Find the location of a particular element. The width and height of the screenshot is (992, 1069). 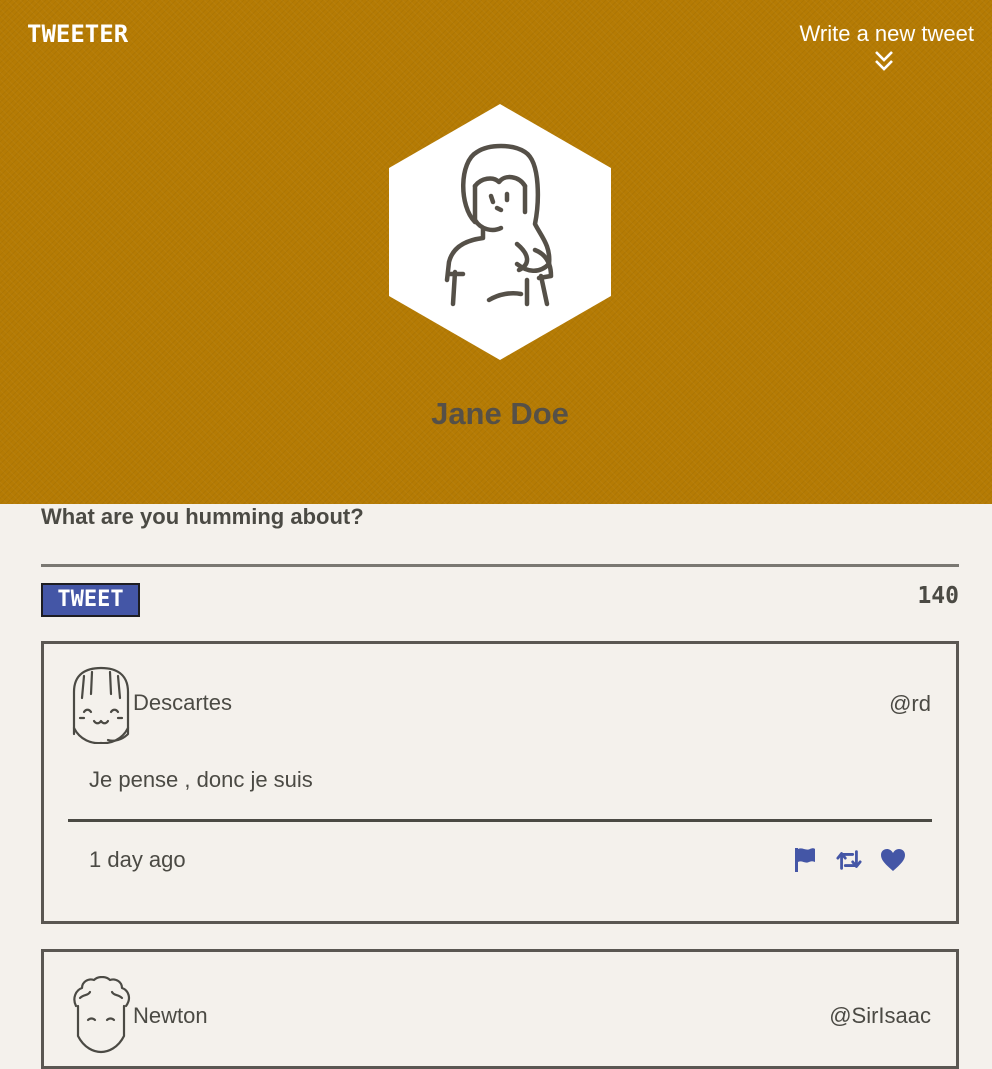

write-new-tweet-label: Write a new tweet is located at coordinates (874, 34).